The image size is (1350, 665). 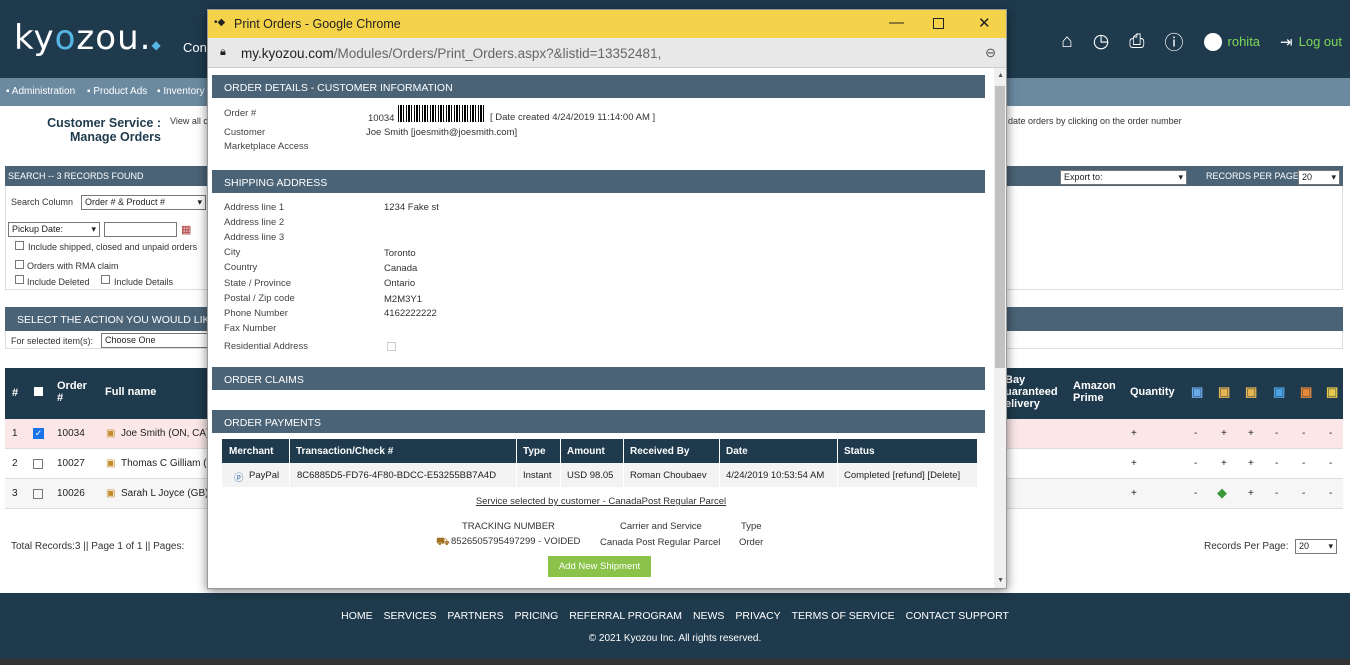 What do you see at coordinates (1000, 580) in the screenshot?
I see `scroll-down-arrow-icon: ▼` at bounding box center [1000, 580].